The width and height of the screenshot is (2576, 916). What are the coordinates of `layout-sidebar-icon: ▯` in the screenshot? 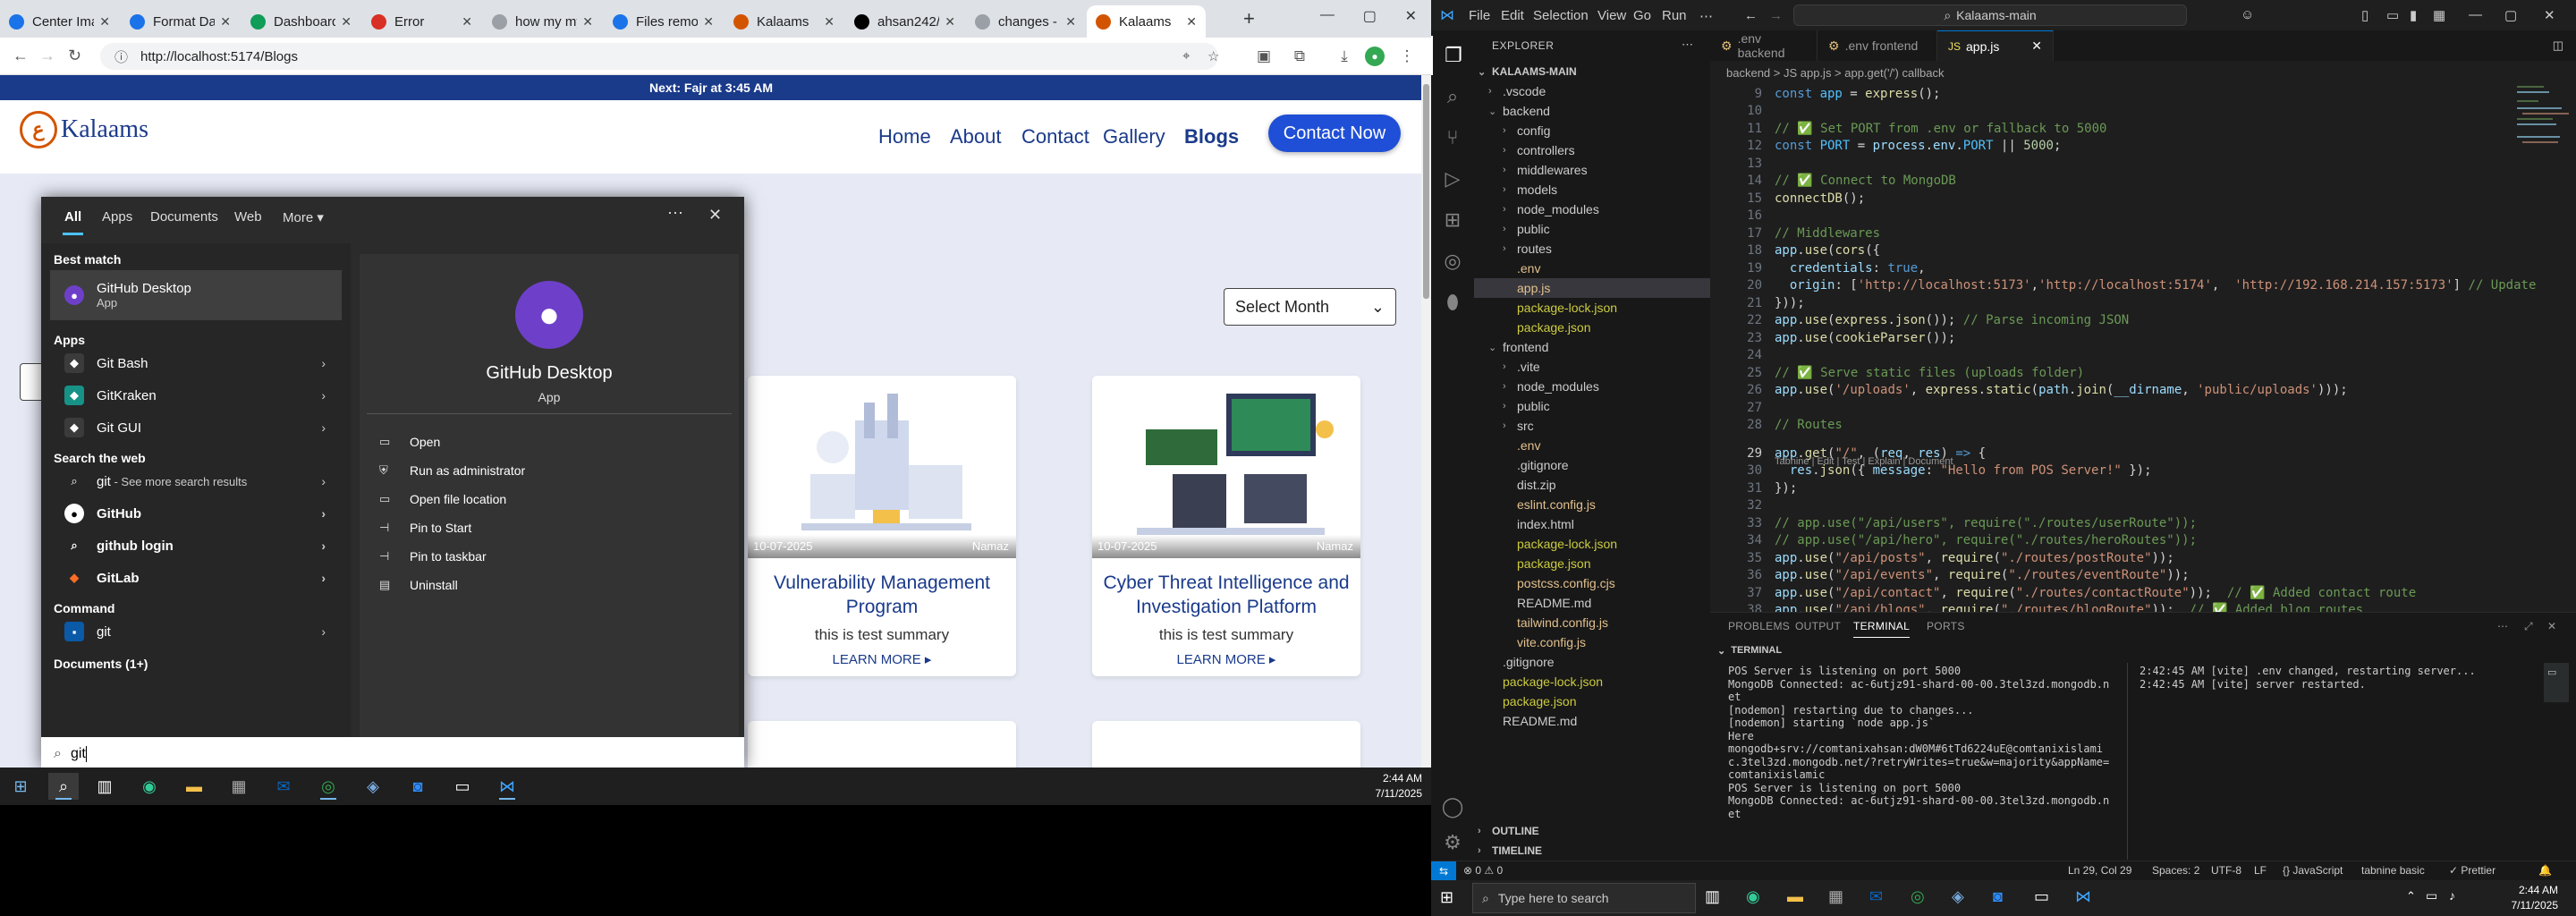 It's located at (2364, 15).